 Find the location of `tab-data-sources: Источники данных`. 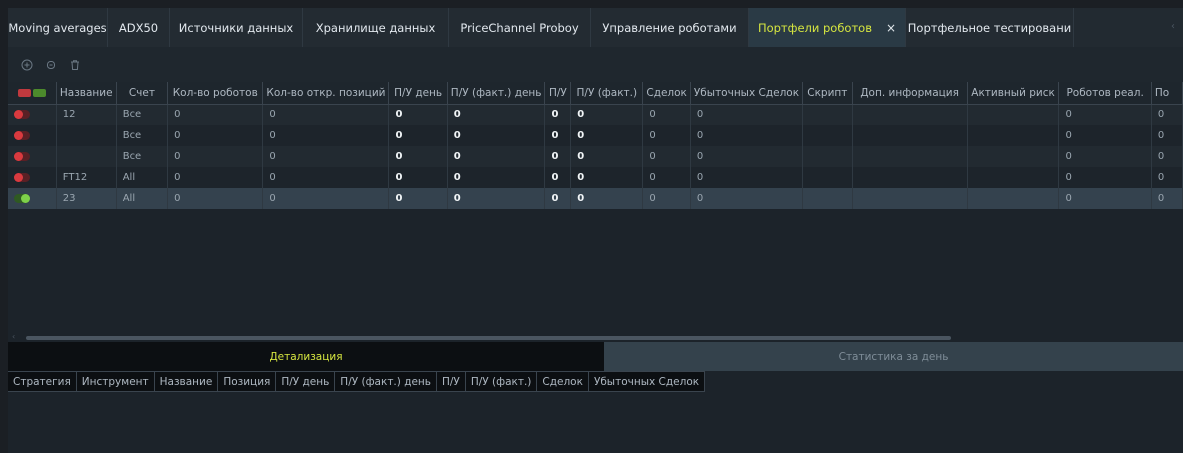

tab-data-sources: Источники данных is located at coordinates (236, 27).